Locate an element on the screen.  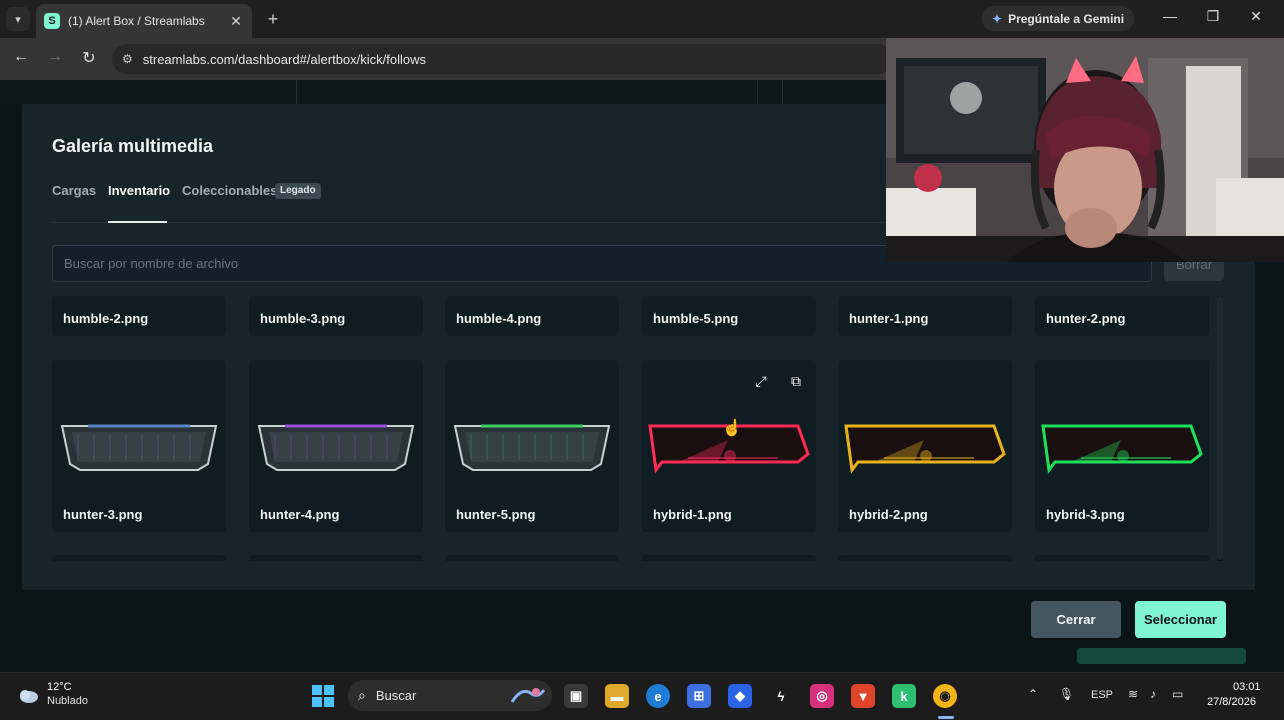
tab-collectibles: Coleccionables is located at coordinates (229, 190).